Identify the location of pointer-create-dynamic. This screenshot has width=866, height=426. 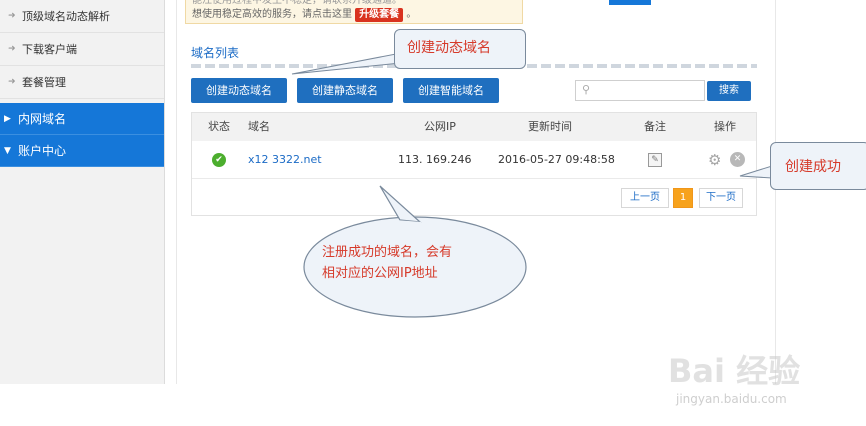
(351, 64).